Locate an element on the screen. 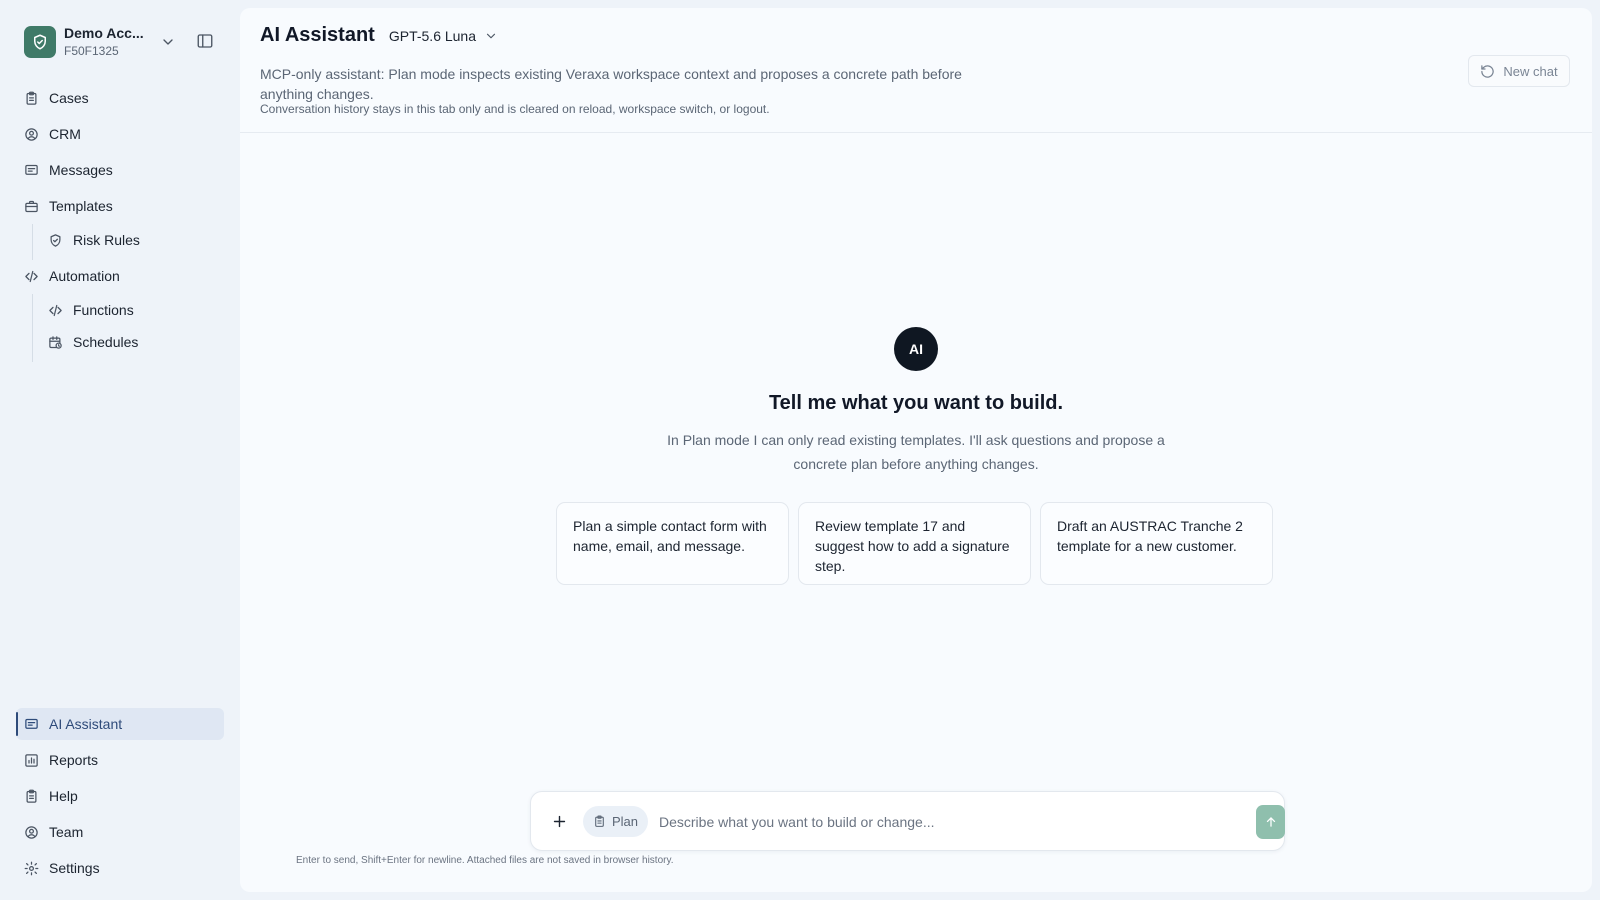 The image size is (1600, 900). sidebar-item-label: Team is located at coordinates (66, 832).